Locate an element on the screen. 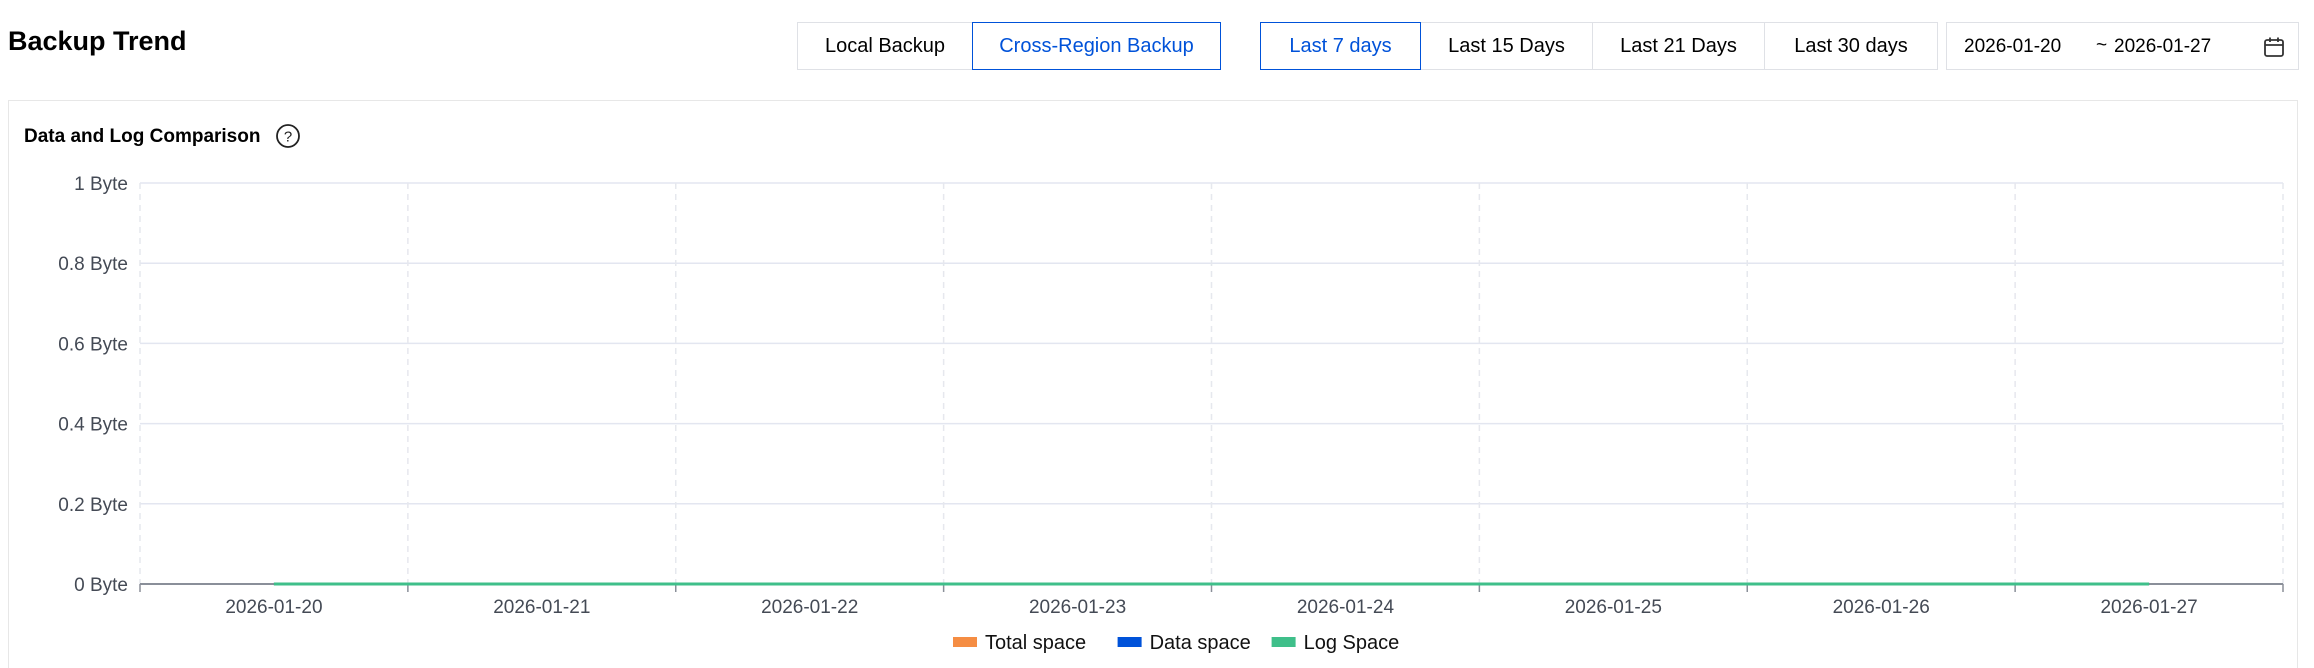  legend-label-2: Log Space is located at coordinates (1352, 643).